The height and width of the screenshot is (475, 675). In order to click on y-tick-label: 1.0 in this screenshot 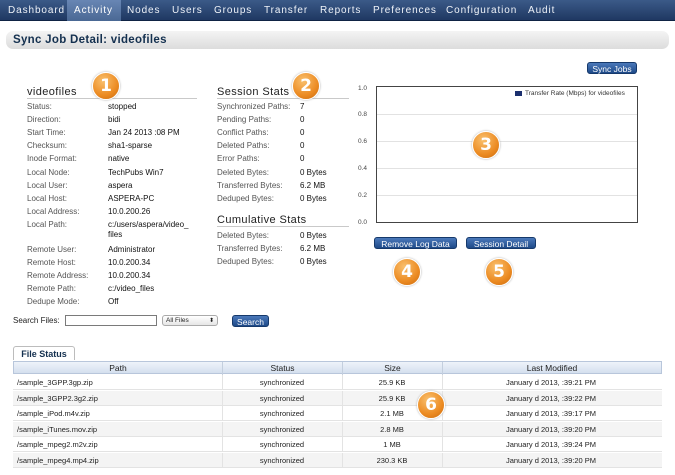, I will do `click(363, 88)`.